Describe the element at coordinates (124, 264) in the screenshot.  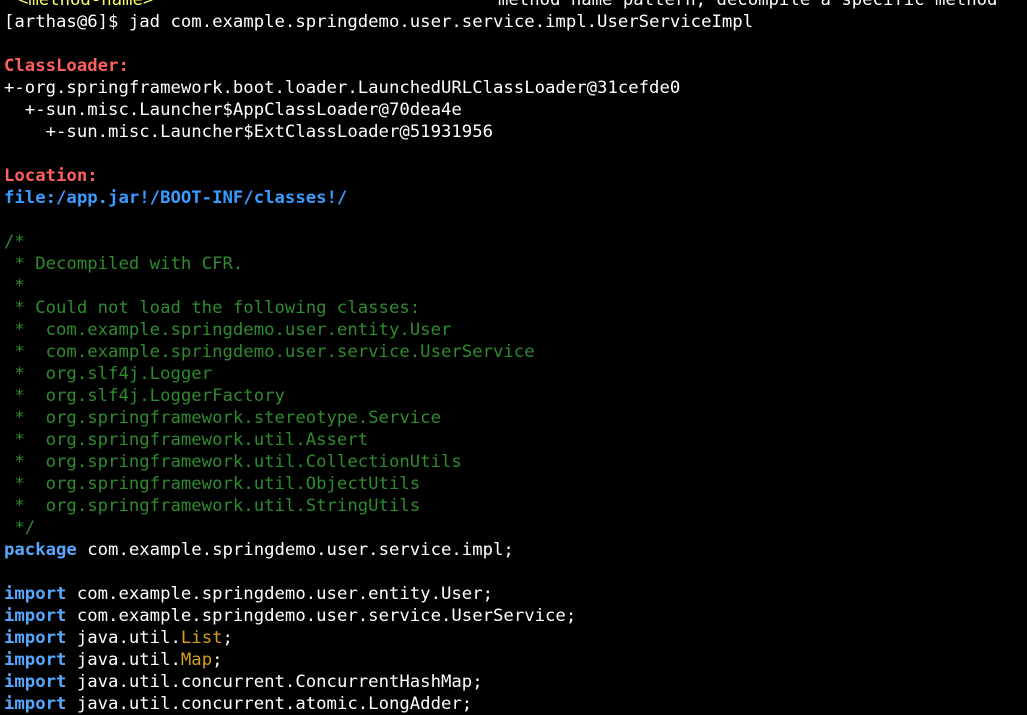
I see `comment-line: * Decompiled with CFR.` at that location.